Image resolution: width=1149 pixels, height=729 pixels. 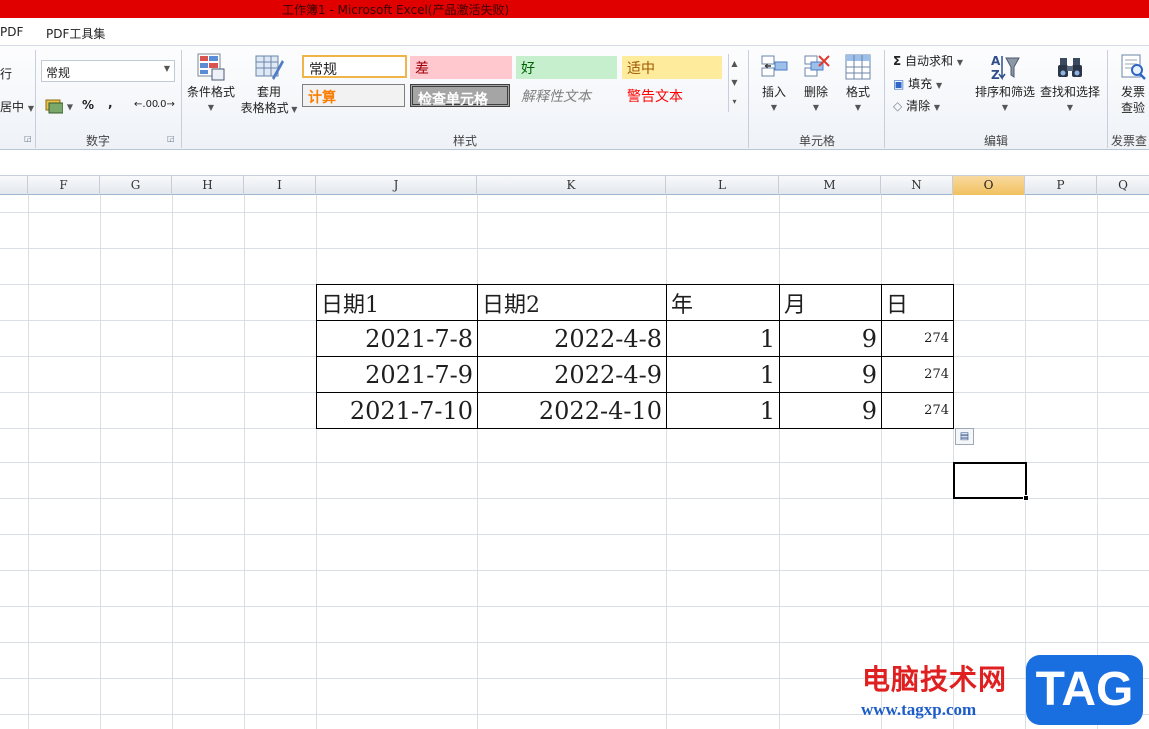 I want to click on style-check-cell: 检查单元格, so click(x=460, y=96).